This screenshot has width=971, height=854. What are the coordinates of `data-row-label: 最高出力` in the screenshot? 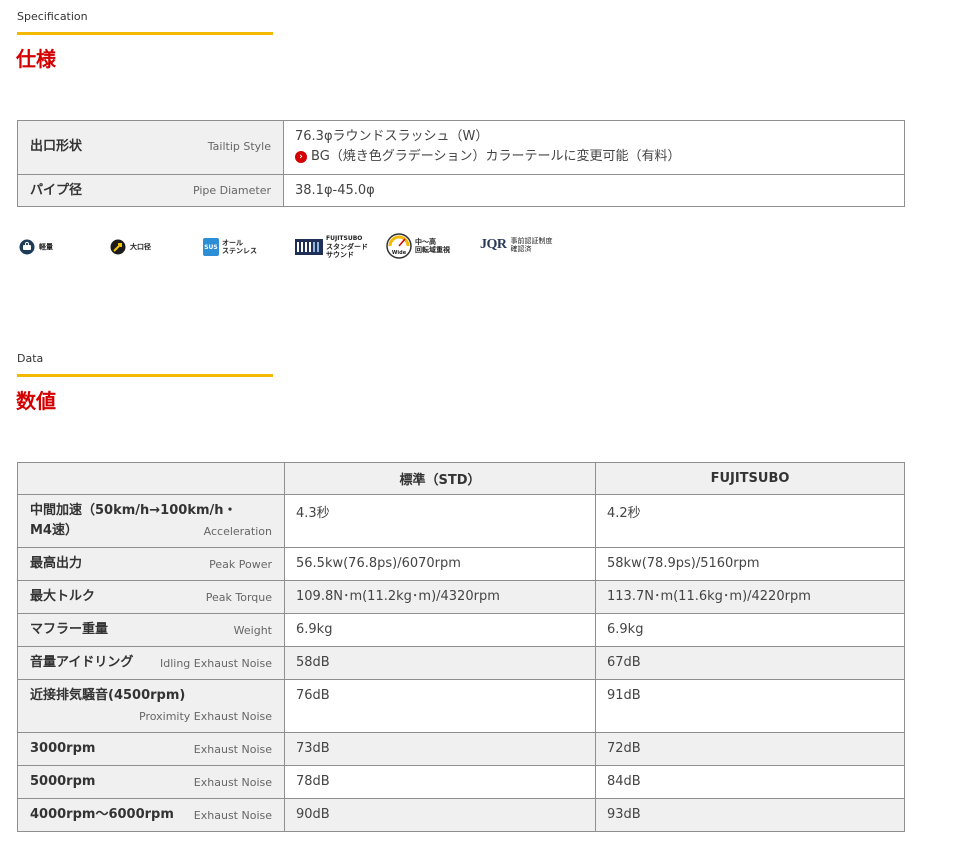 It's located at (56, 563).